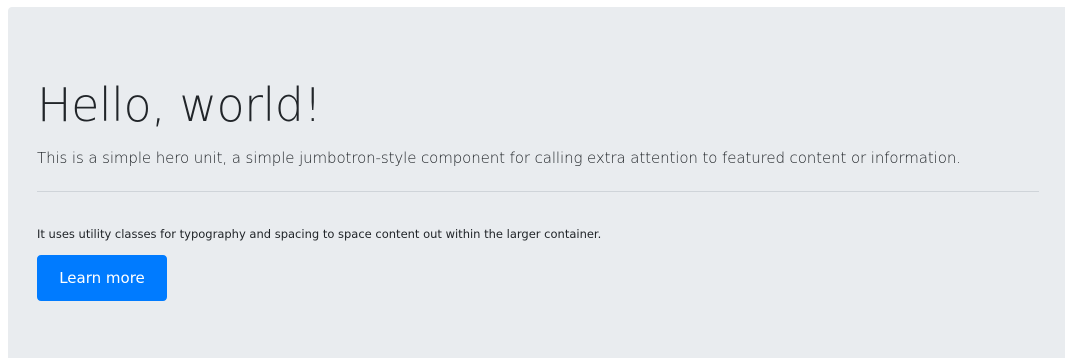 Image resolution: width=1065 pixels, height=358 pixels. Describe the element at coordinates (538, 191) in the screenshot. I see `divider` at that location.